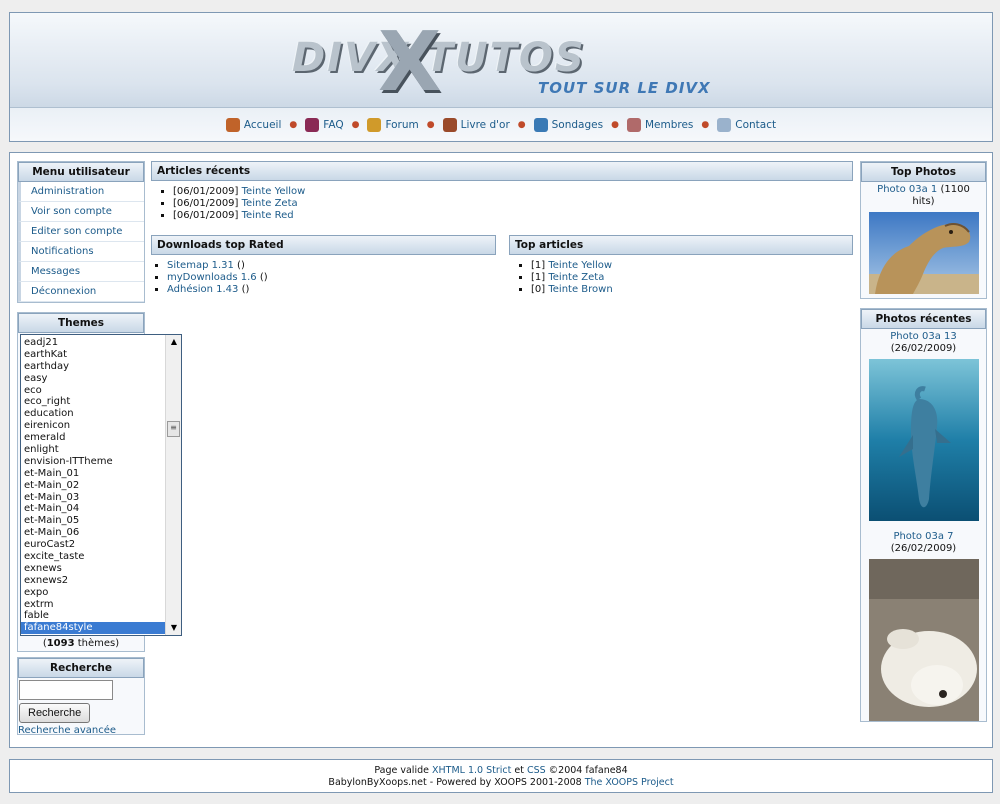 This screenshot has width=1000, height=804. Describe the element at coordinates (101, 545) in the screenshot. I see `theme-option: euroCast2` at that location.